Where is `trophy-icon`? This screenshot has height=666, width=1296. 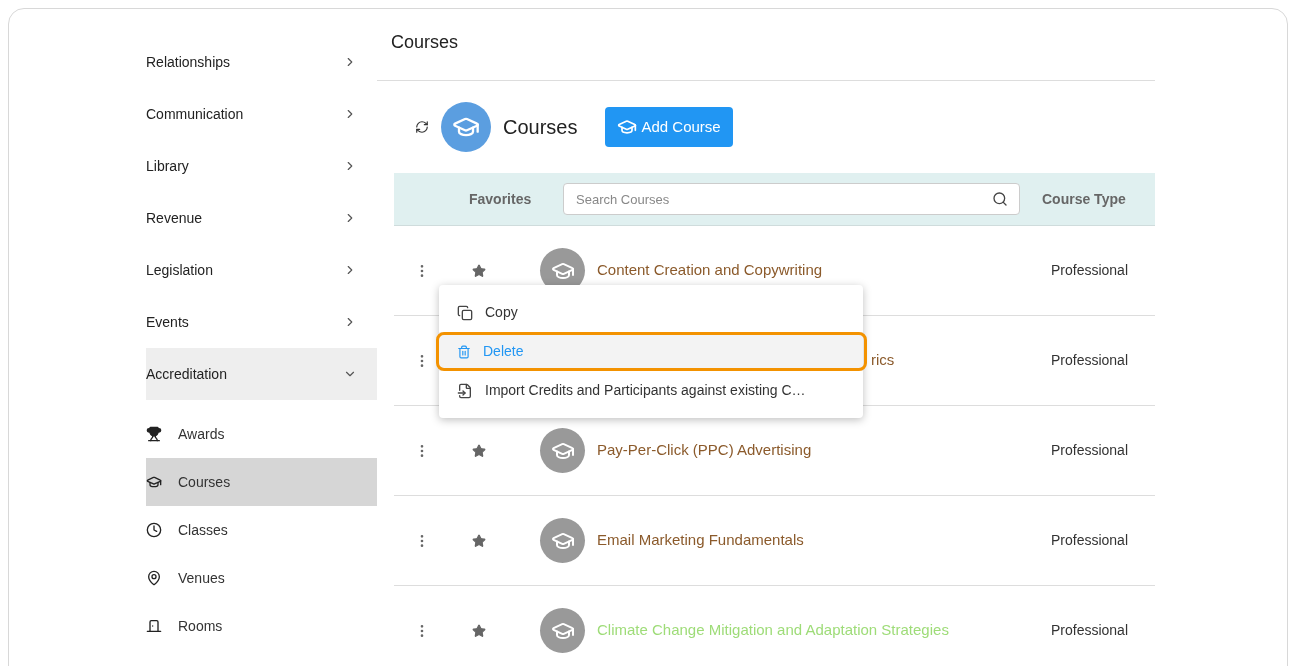
trophy-icon is located at coordinates (154, 434).